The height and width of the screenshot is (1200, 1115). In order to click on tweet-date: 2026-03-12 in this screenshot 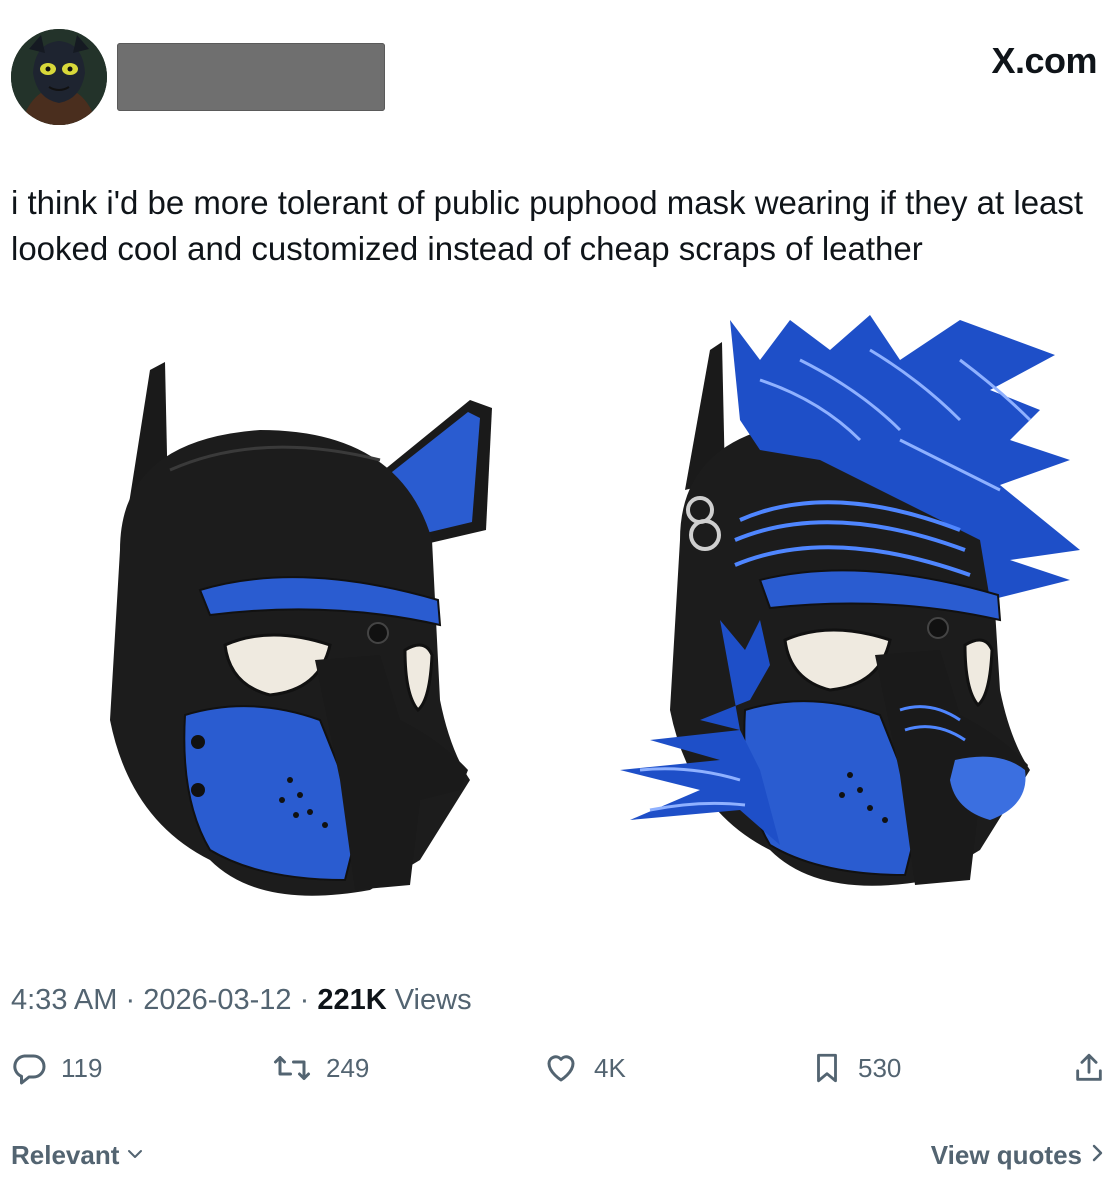, I will do `click(217, 1000)`.